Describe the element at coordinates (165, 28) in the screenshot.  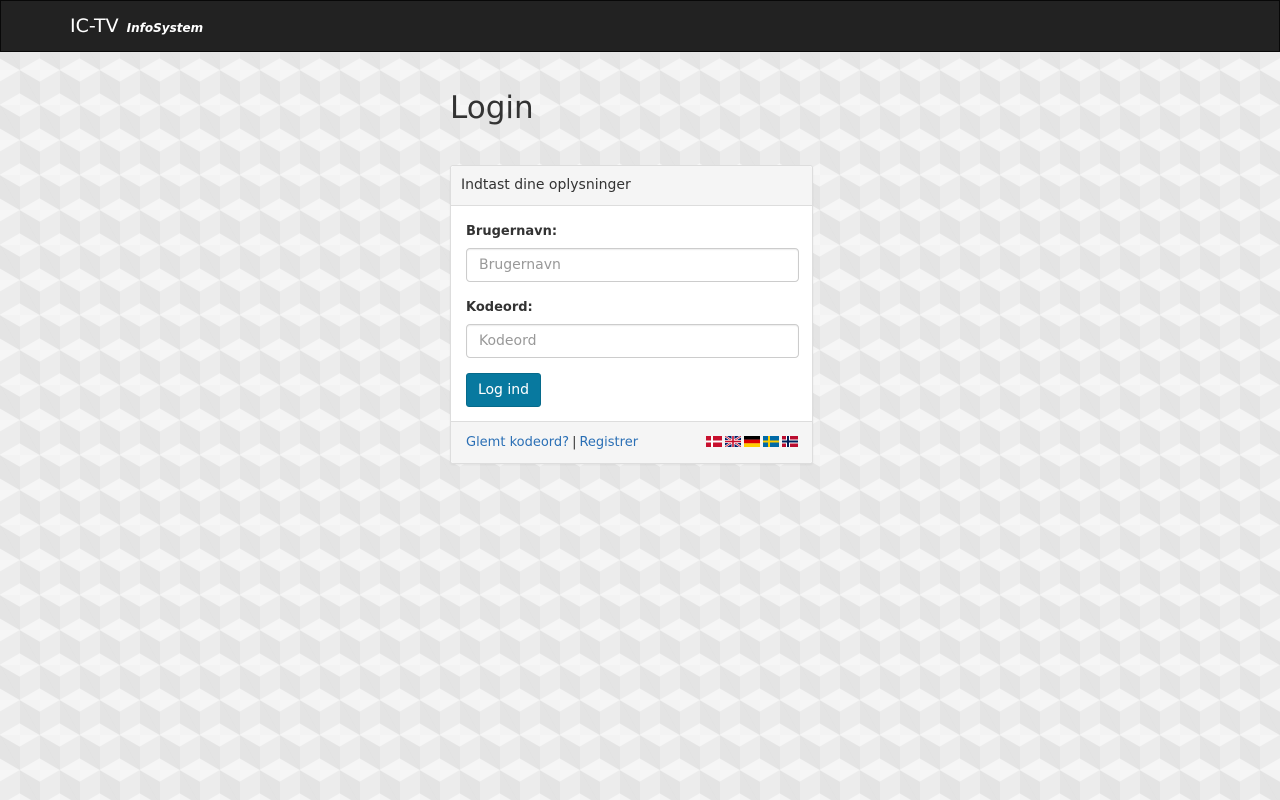
I see `brand-subtitle: InfoSystem` at that location.